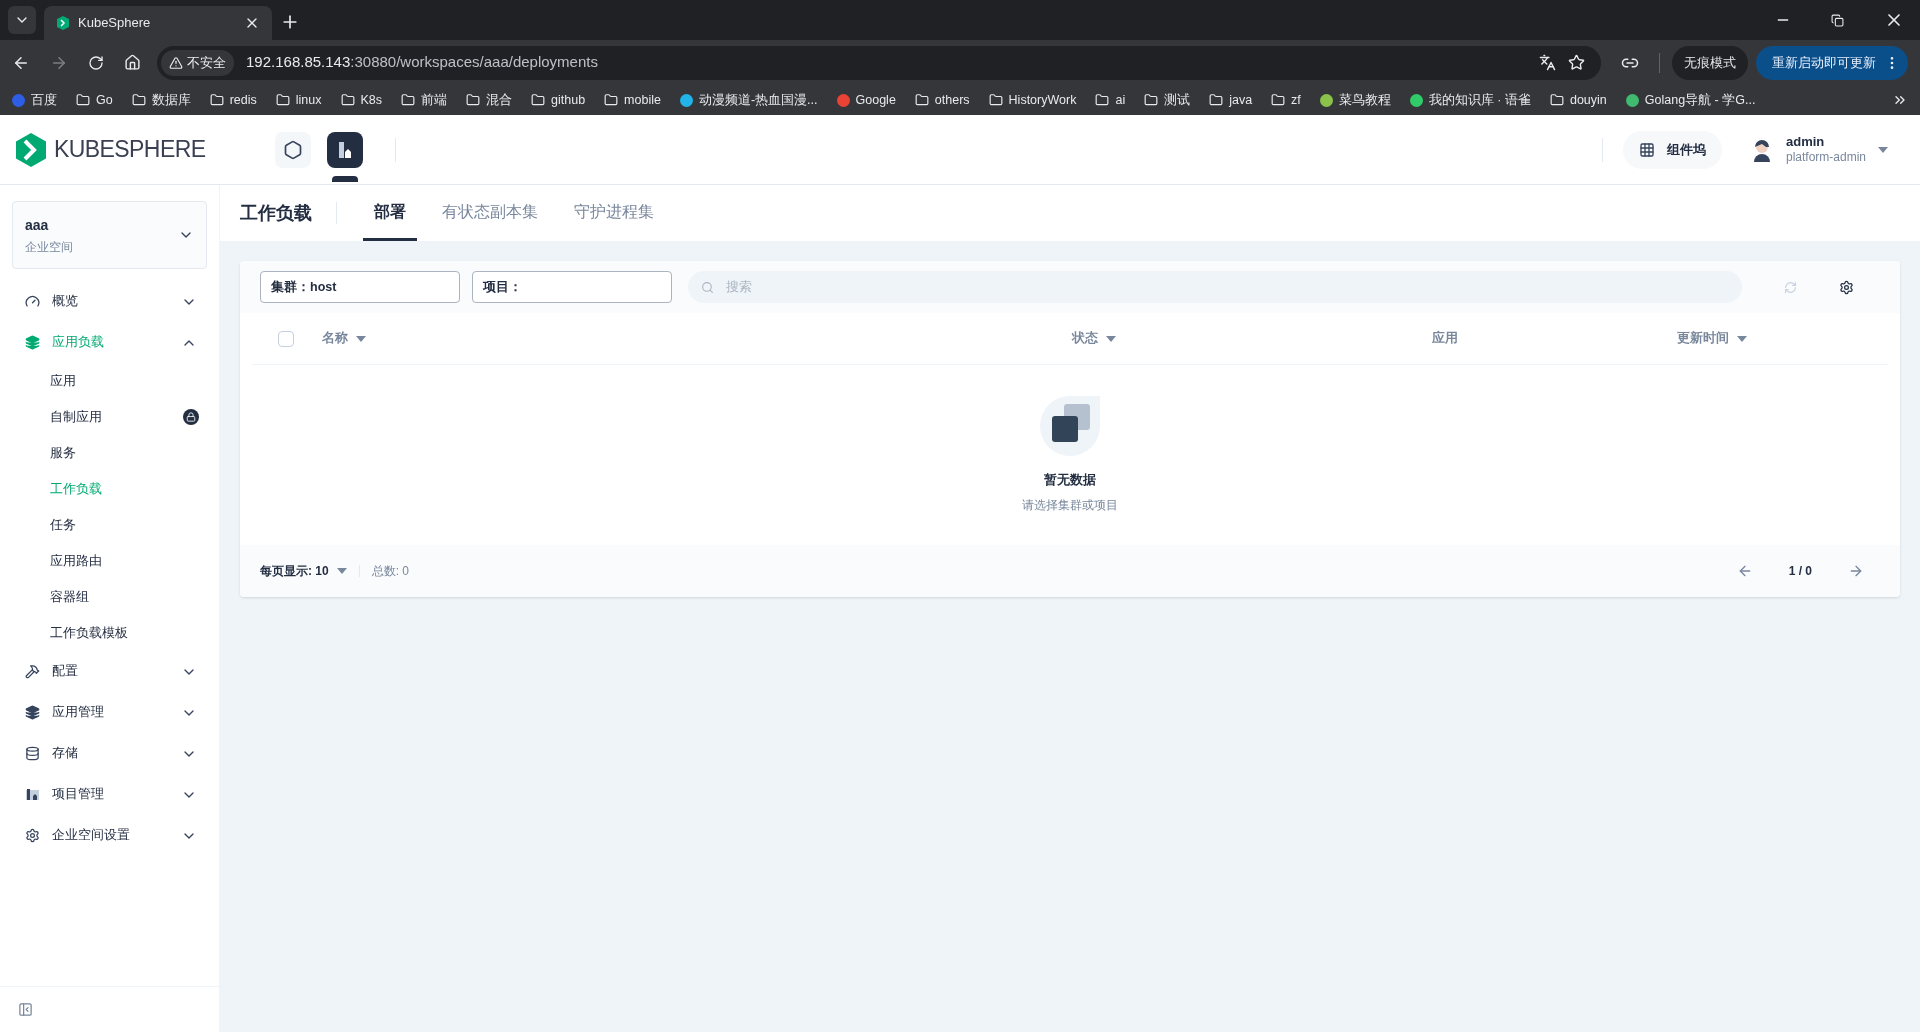  What do you see at coordinates (109, 235) in the screenshot?
I see `workspace-selector: aaa 企业空间` at bounding box center [109, 235].